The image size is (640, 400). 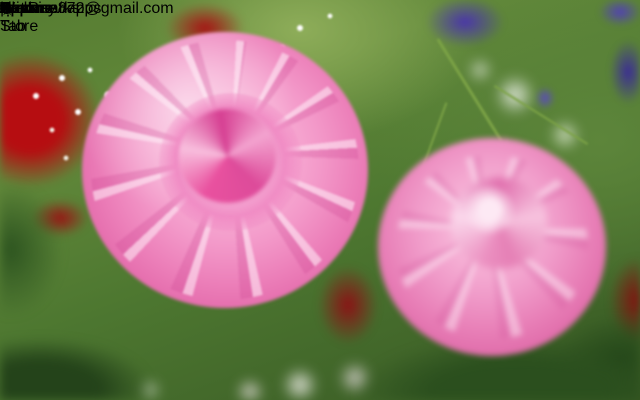 I want to click on web-store-link: Web Store, so click(x=19, y=18).